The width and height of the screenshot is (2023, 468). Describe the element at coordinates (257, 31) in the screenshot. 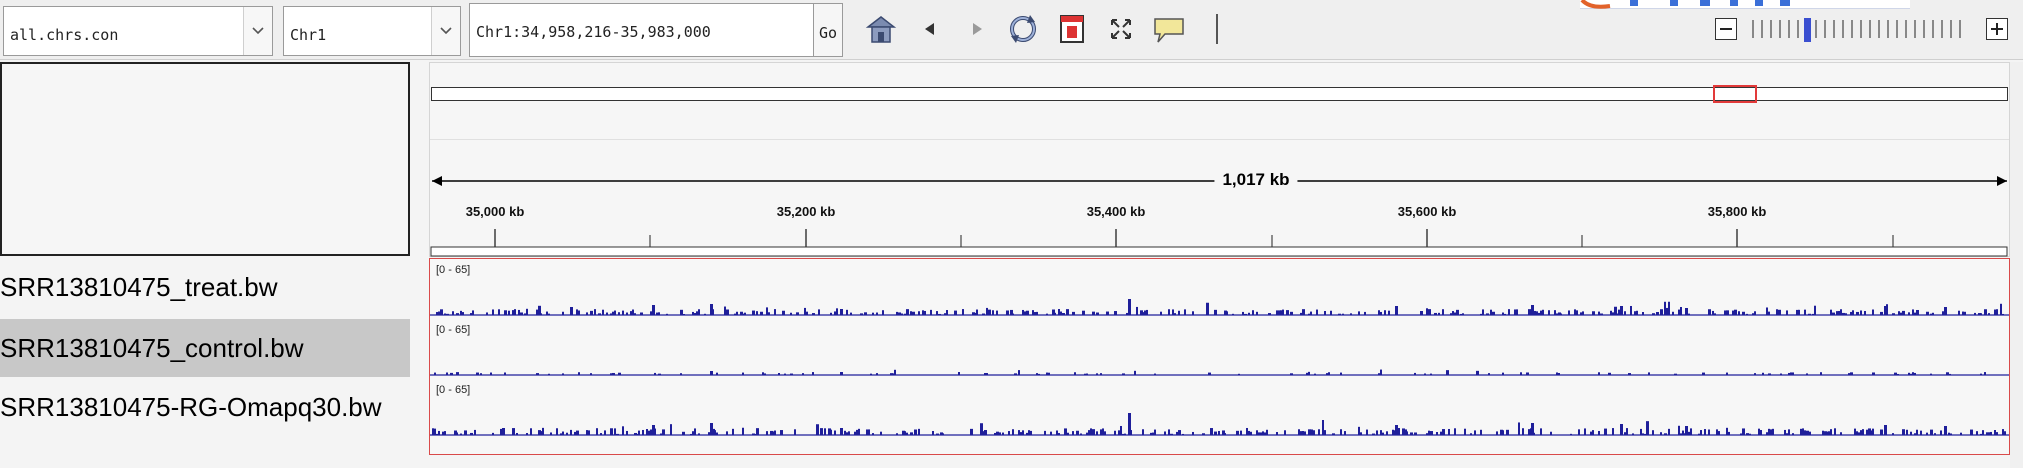

I see `genome-dropdown-arrow` at that location.